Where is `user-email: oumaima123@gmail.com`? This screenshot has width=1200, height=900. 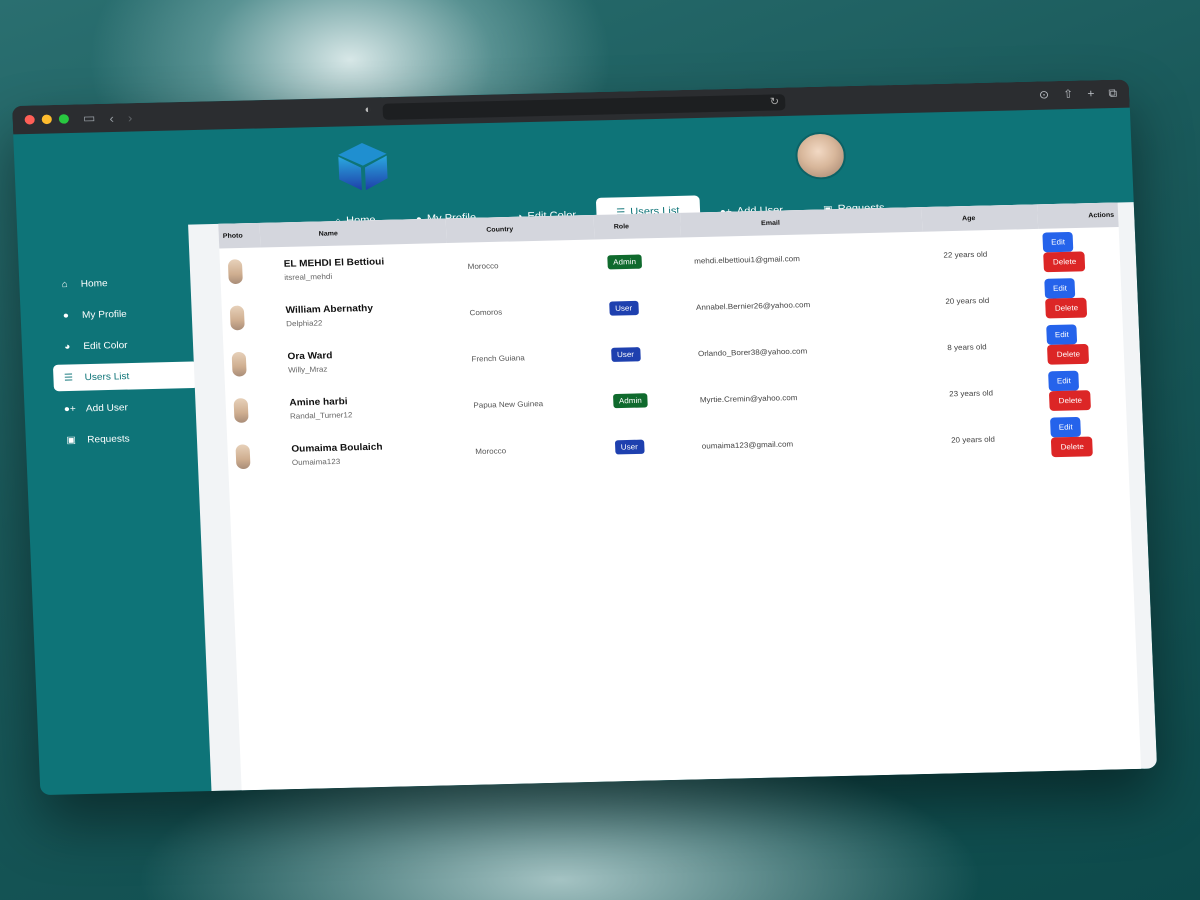
user-email: oumaima123@gmail.com is located at coordinates (747, 445).